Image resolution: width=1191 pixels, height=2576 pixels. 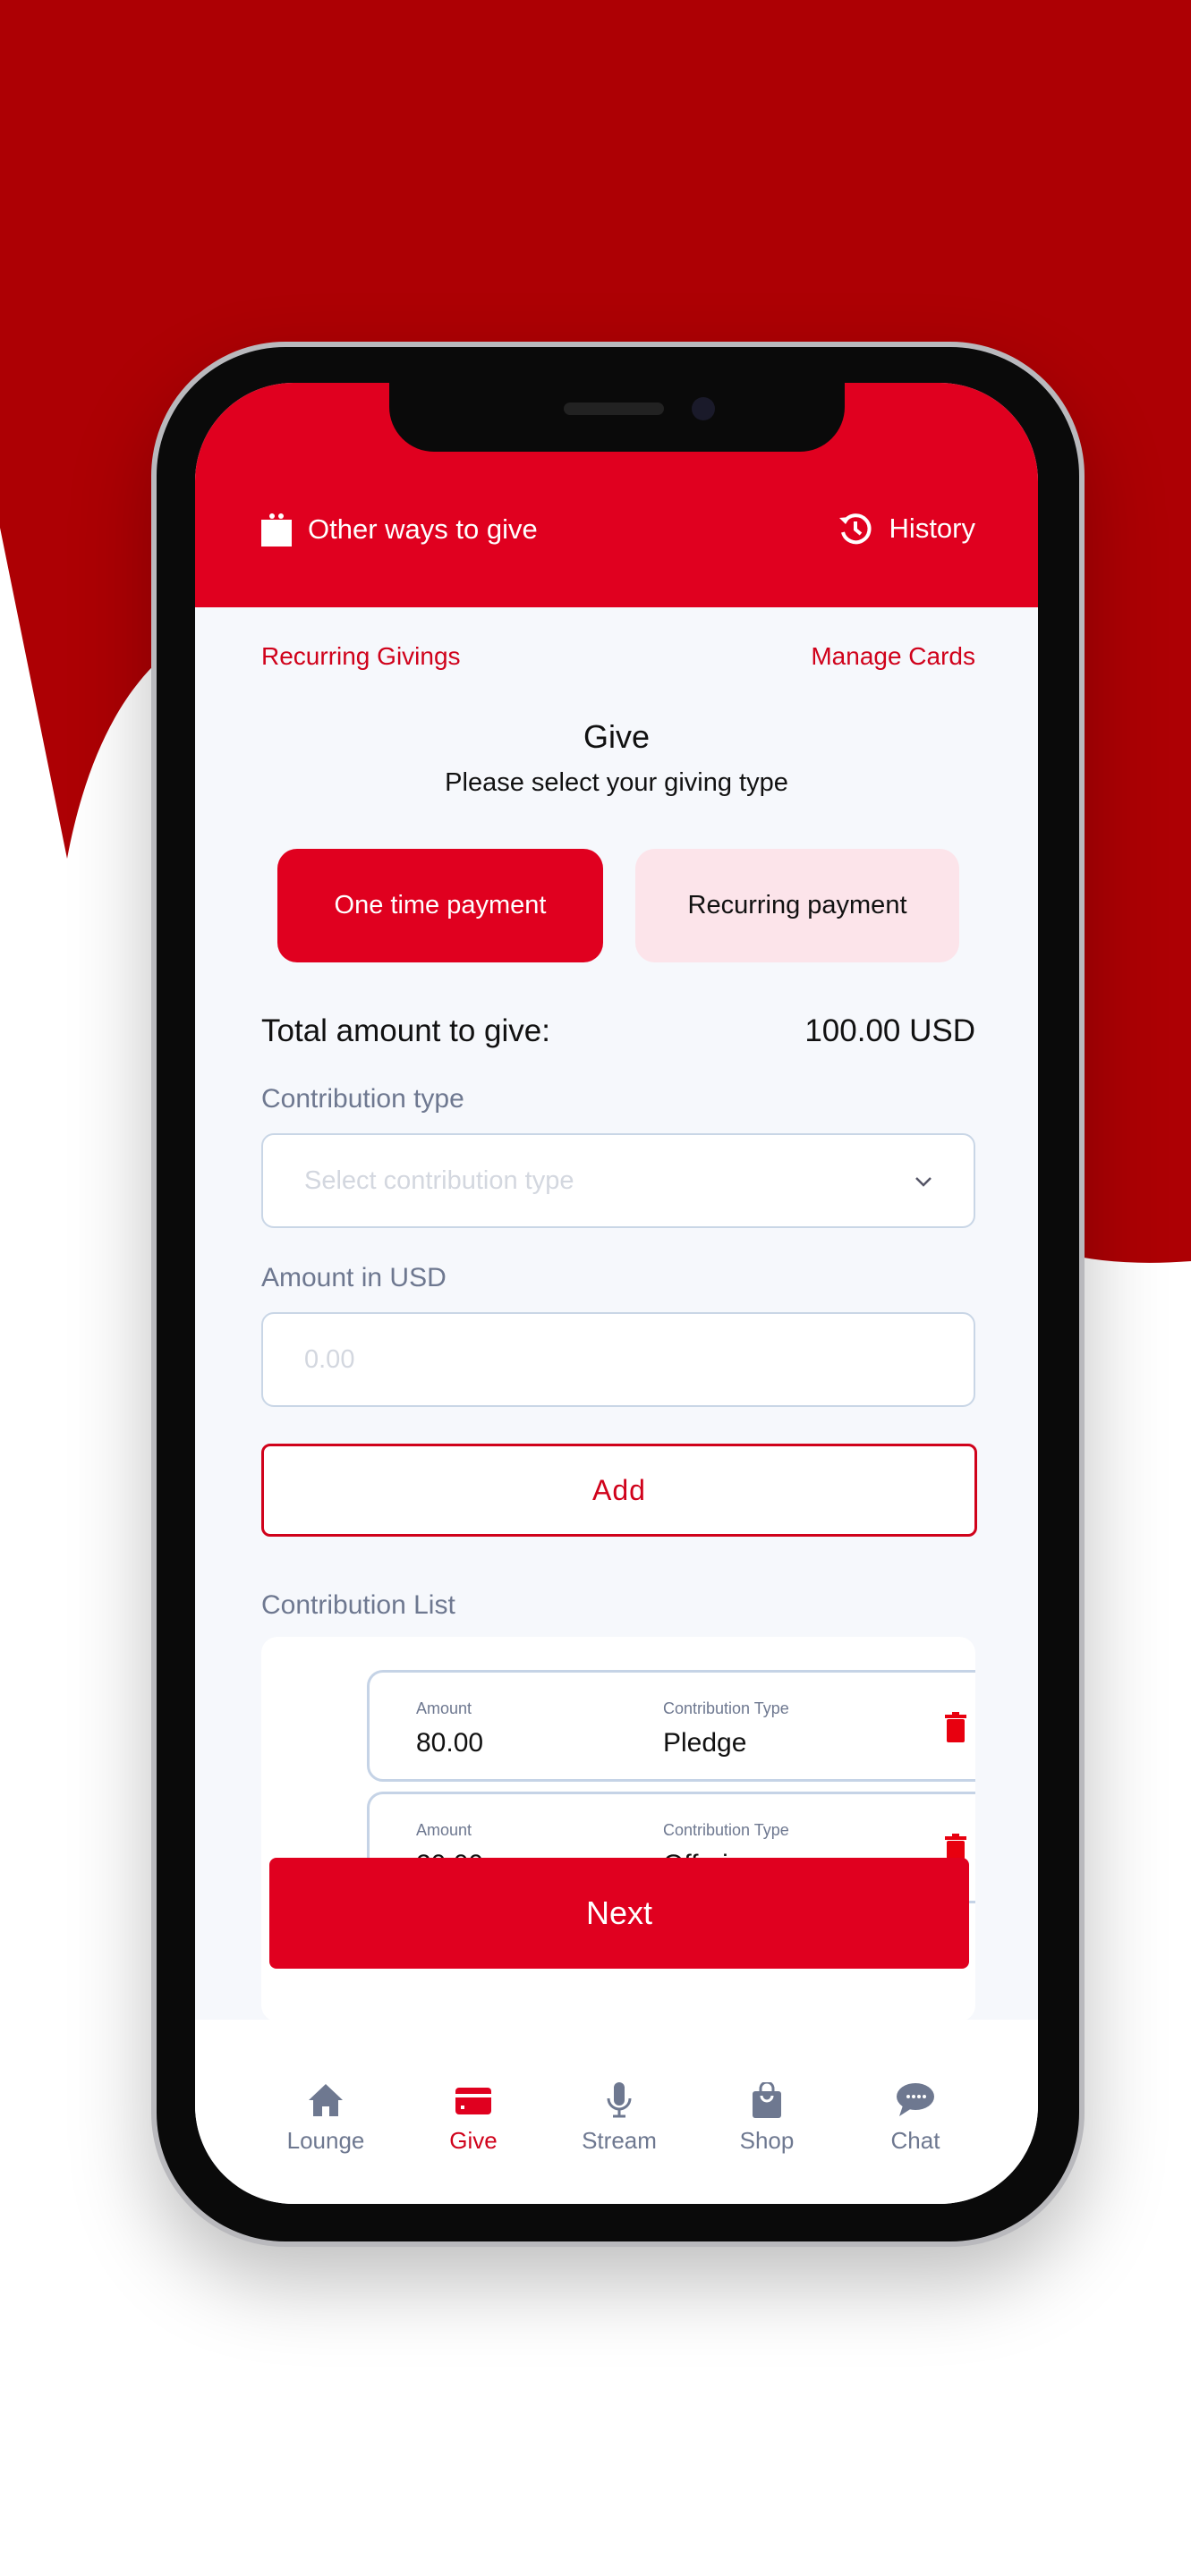 What do you see at coordinates (326, 2100) in the screenshot?
I see `home-icon` at bounding box center [326, 2100].